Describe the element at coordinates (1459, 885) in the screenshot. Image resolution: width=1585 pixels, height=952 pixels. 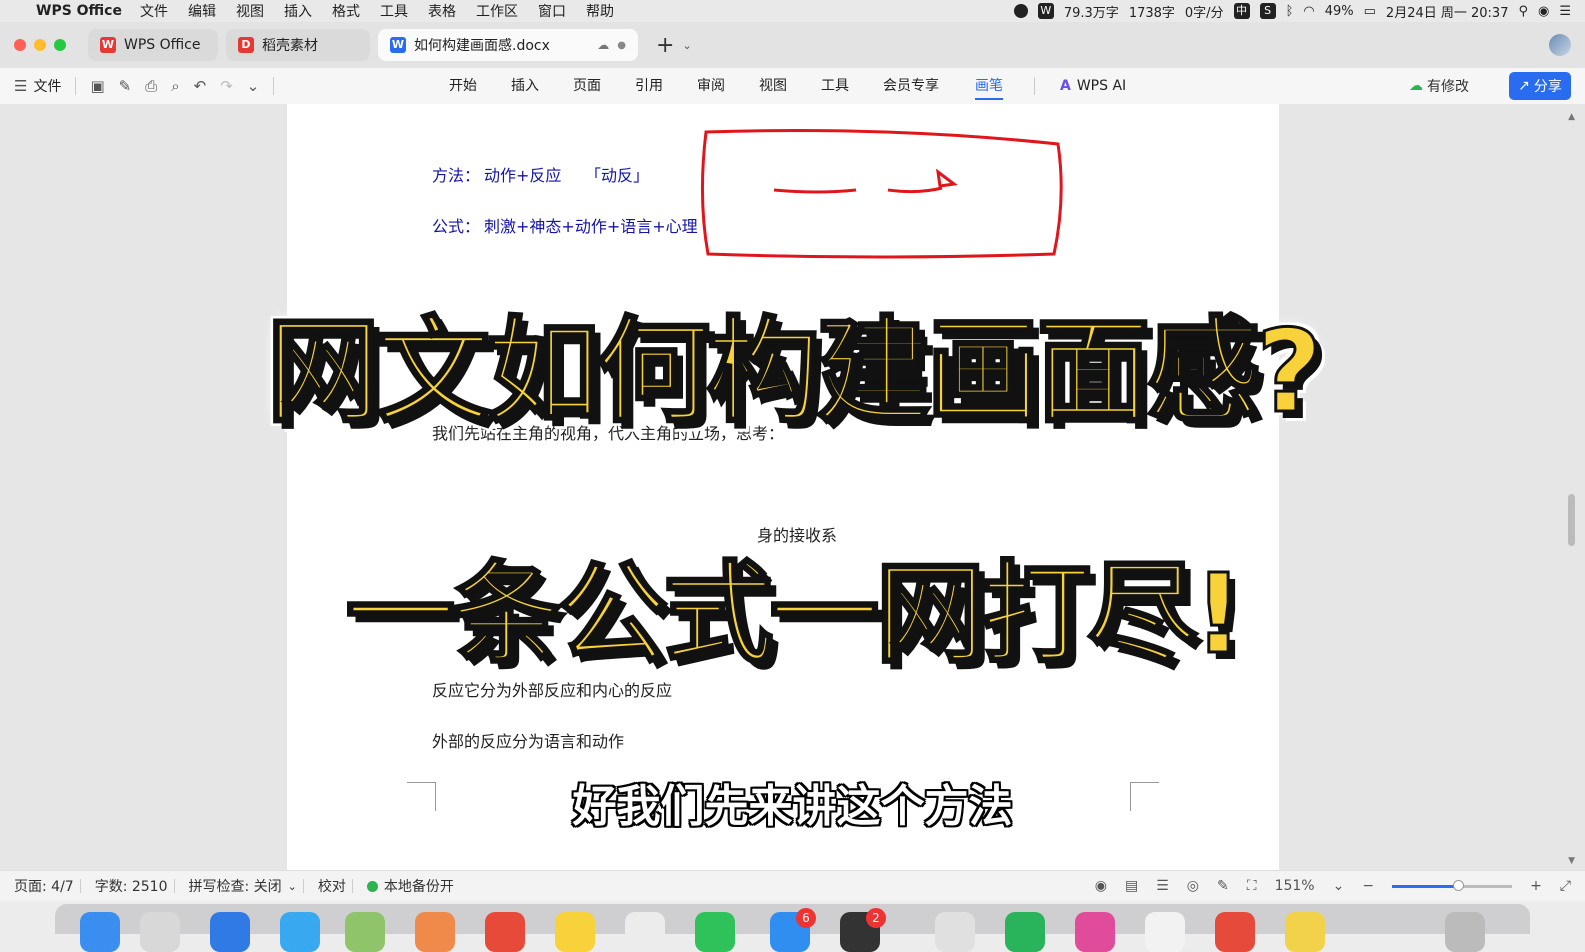
I see `zoom-slider-knob` at that location.